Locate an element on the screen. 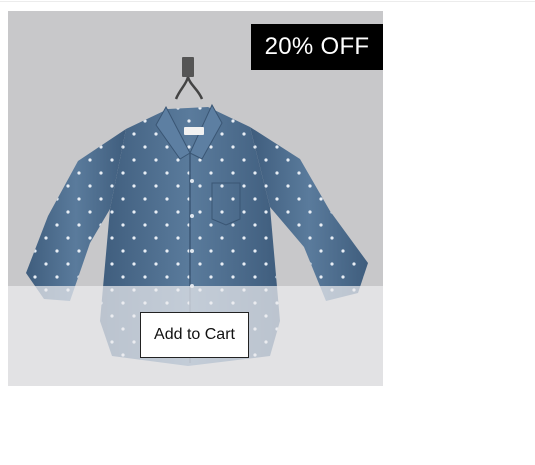 This screenshot has width=535, height=465. add-to-cart-button: Add to Cart is located at coordinates (194, 335).